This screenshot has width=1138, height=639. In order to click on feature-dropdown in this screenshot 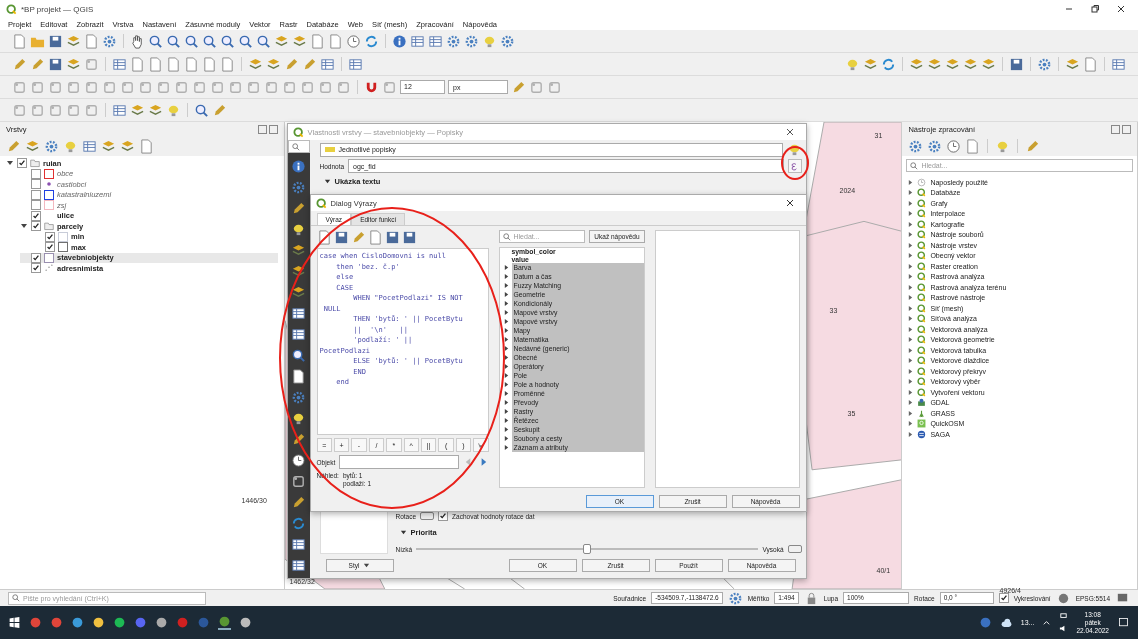, I will do `click(399, 462)`.